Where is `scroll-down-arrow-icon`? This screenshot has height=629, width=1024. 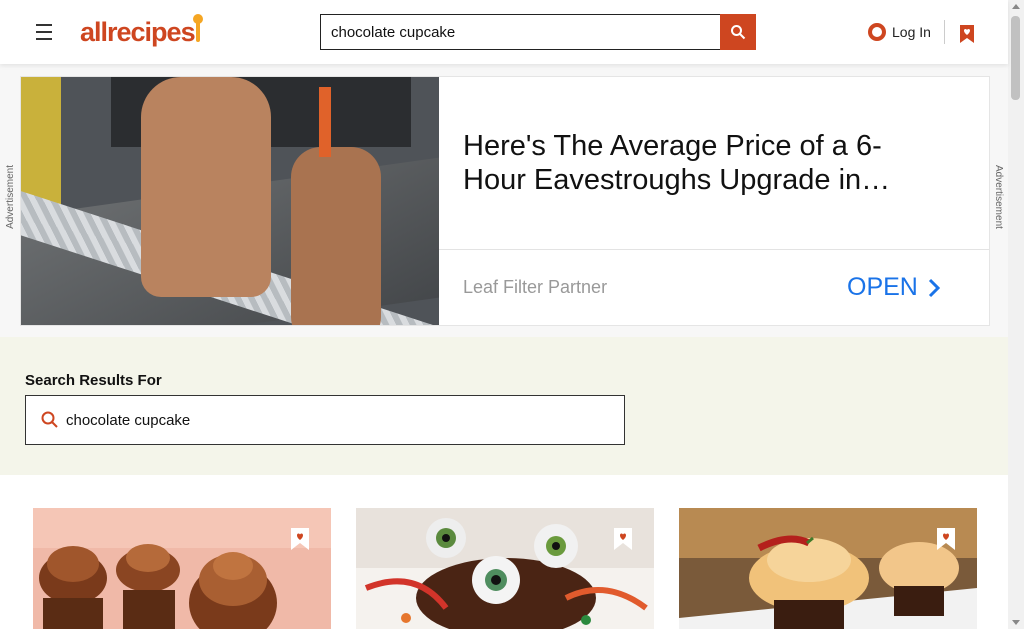
scroll-down-arrow-icon is located at coordinates (1016, 622).